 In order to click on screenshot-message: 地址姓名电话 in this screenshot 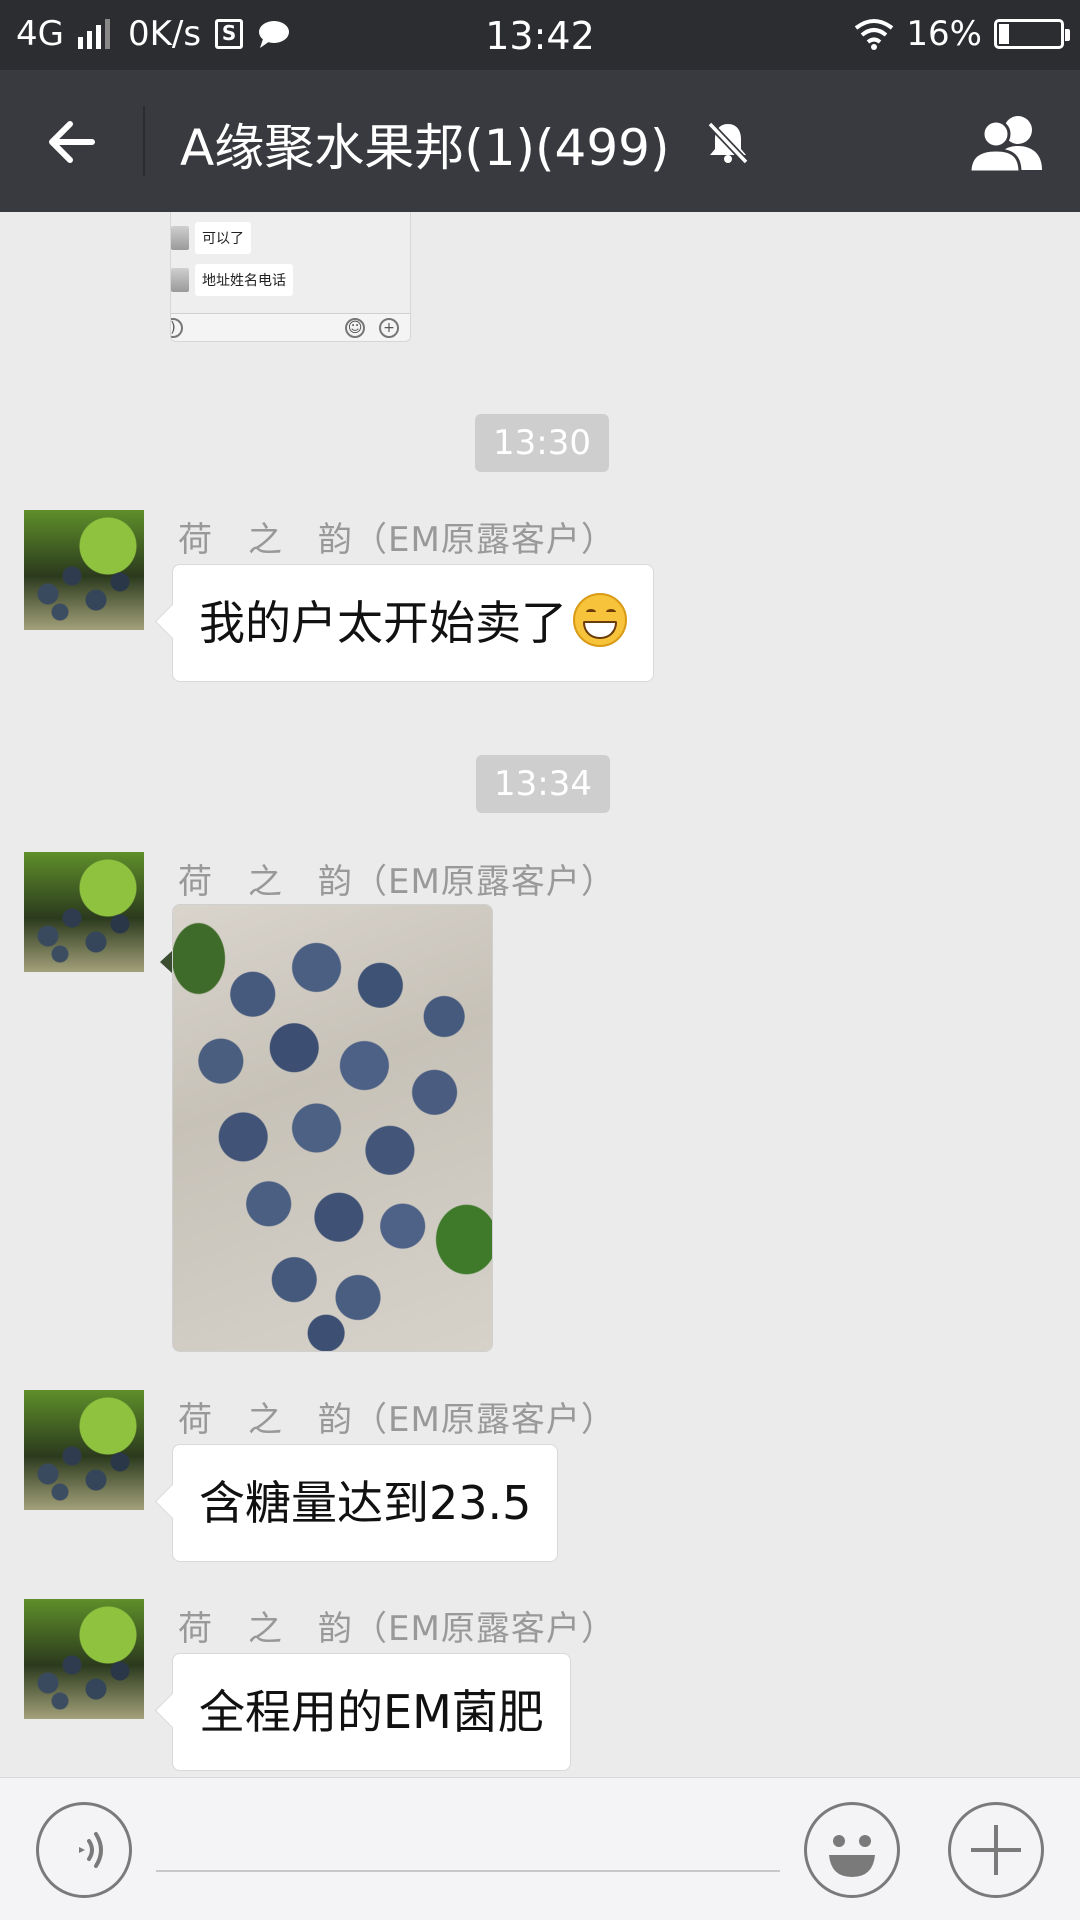, I will do `click(232, 280)`.